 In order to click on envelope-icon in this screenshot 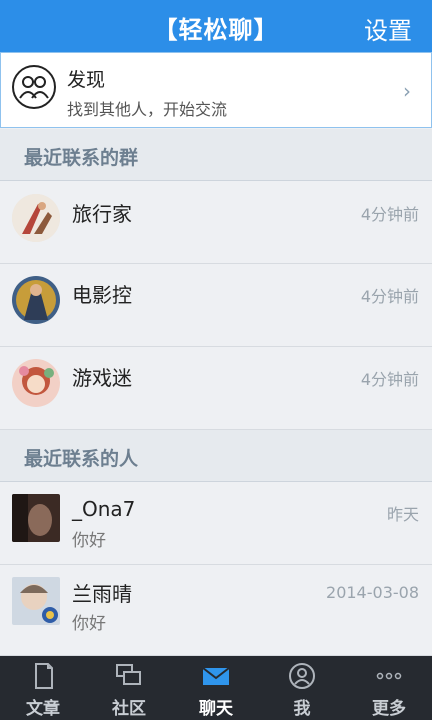, I will do `click(216, 676)`.